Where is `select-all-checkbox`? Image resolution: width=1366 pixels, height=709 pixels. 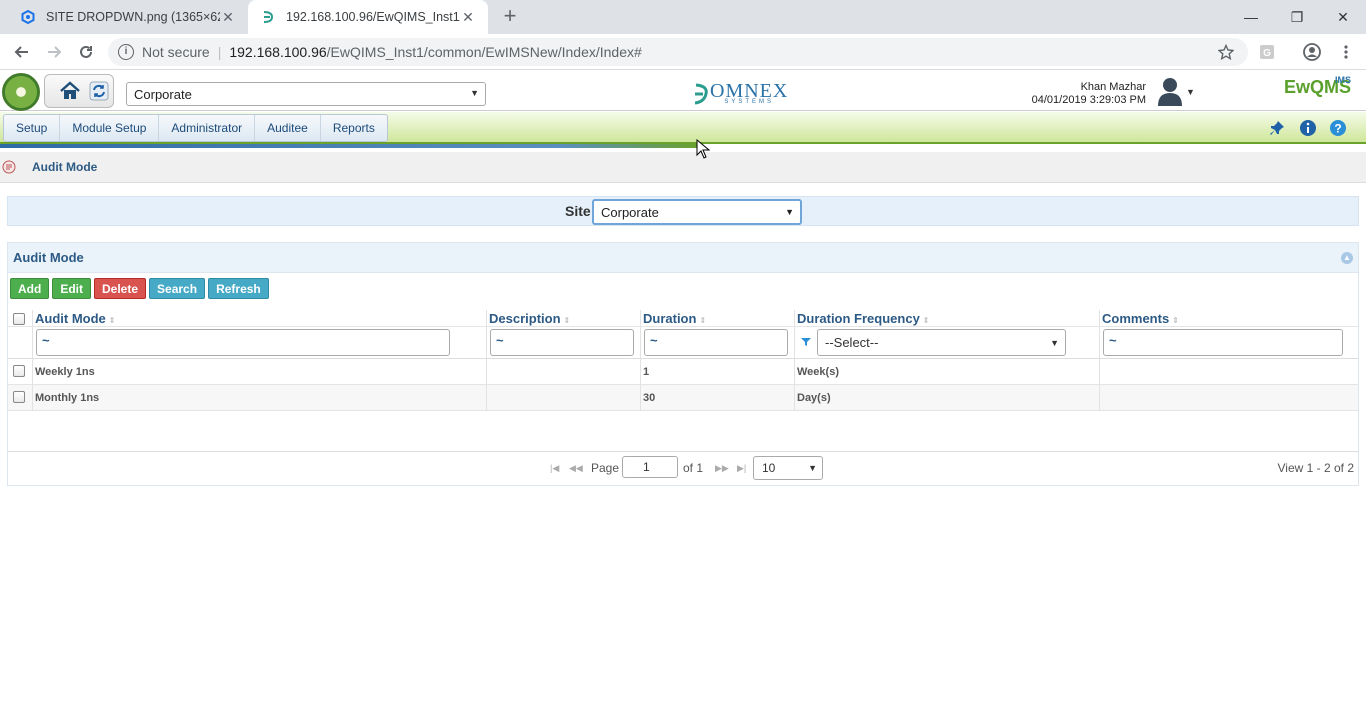 select-all-checkbox is located at coordinates (19, 319).